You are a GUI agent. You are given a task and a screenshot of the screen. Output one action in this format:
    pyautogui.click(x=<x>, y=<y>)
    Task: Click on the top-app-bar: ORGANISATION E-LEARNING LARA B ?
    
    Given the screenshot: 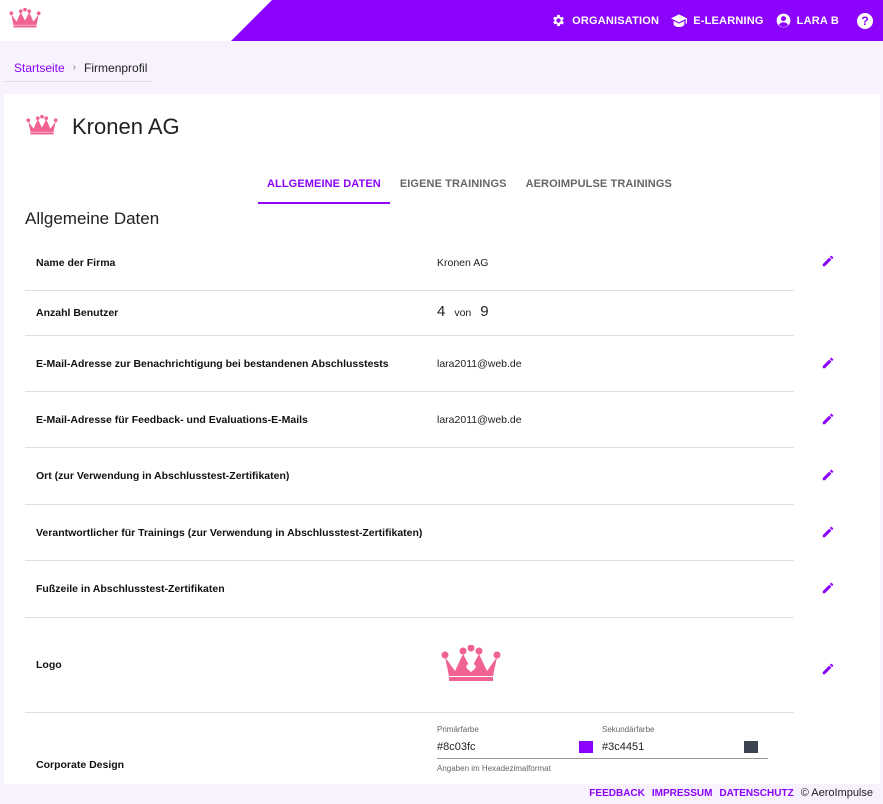 What is the action you would take?
    pyautogui.click(x=441, y=20)
    